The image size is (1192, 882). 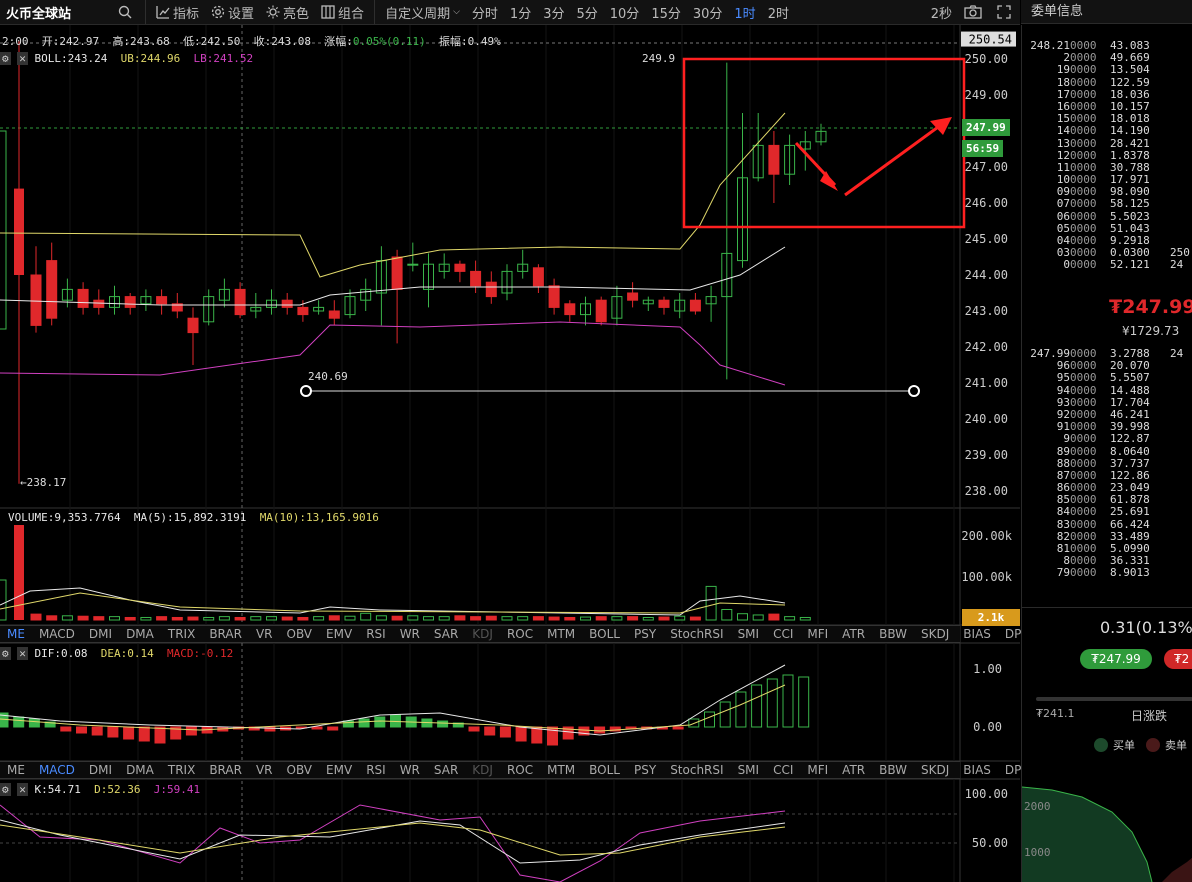 What do you see at coordinates (232, 12) in the screenshot?
I see `settings-button: 设置` at bounding box center [232, 12].